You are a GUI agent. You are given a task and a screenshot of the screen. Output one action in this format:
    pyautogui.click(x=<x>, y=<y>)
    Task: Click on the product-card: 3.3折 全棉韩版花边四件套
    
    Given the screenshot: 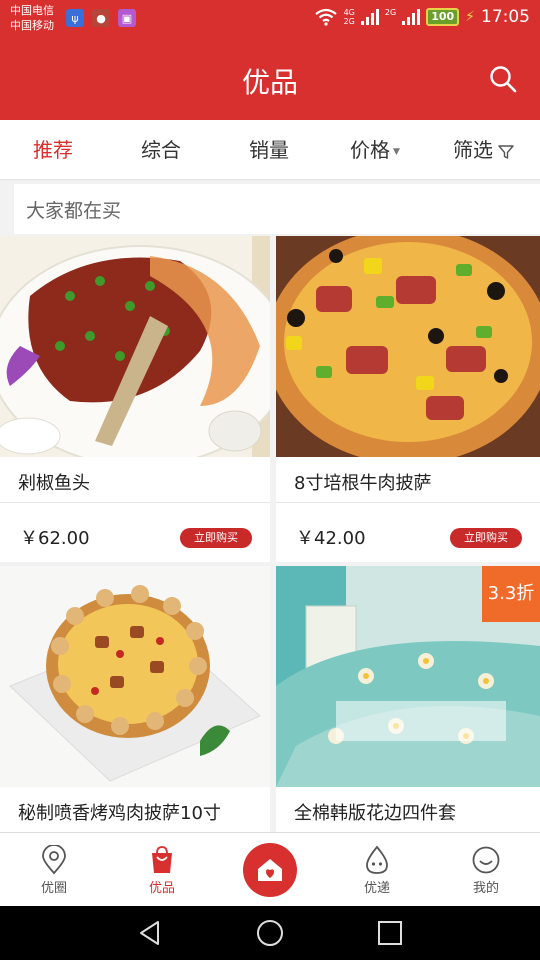 What is the action you would take?
    pyautogui.click(x=408, y=699)
    